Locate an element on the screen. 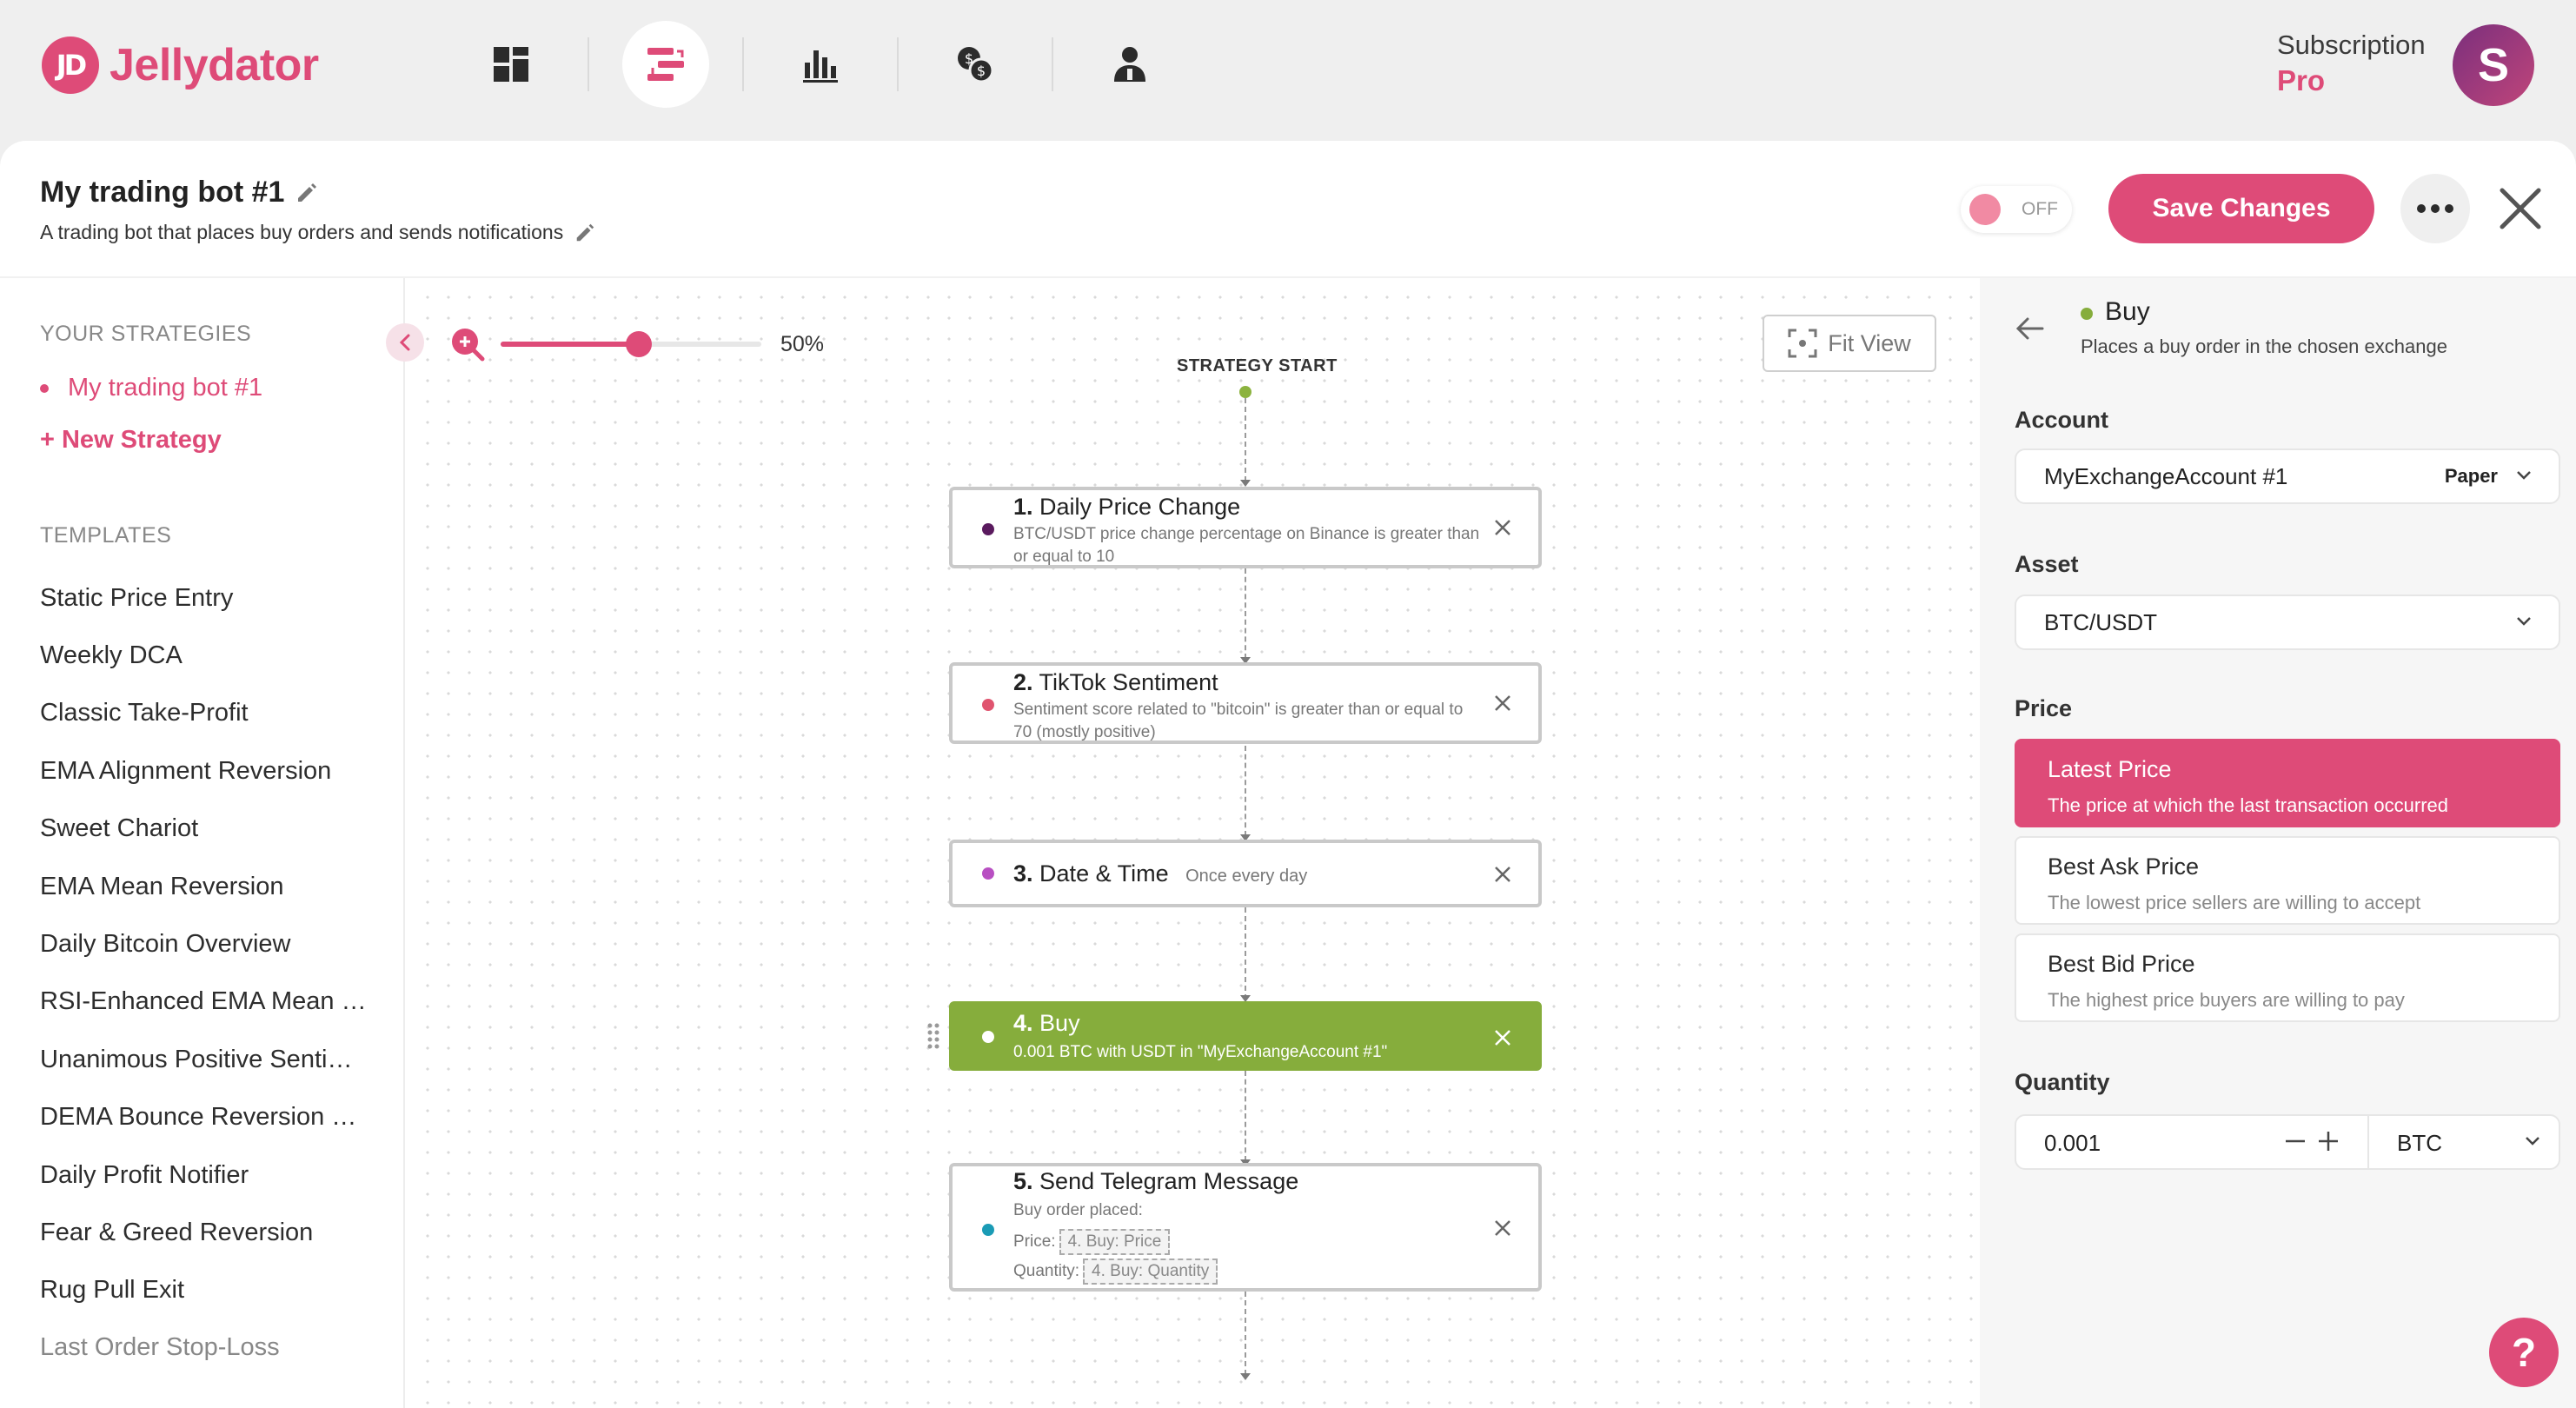 The image size is (2576, 1408). nav-strategies is located at coordinates (665, 64).